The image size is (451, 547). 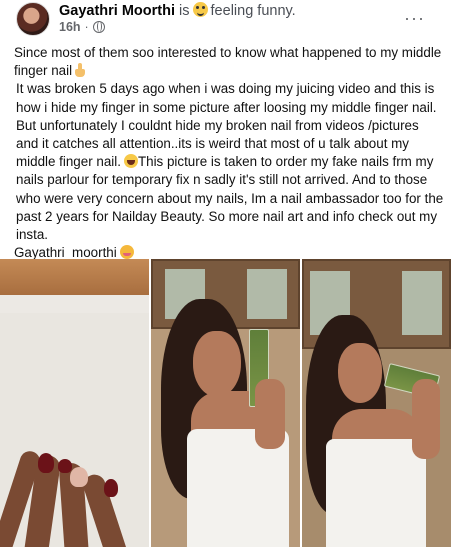 I want to click on grinning-emoji-icon, so click(x=130, y=161).